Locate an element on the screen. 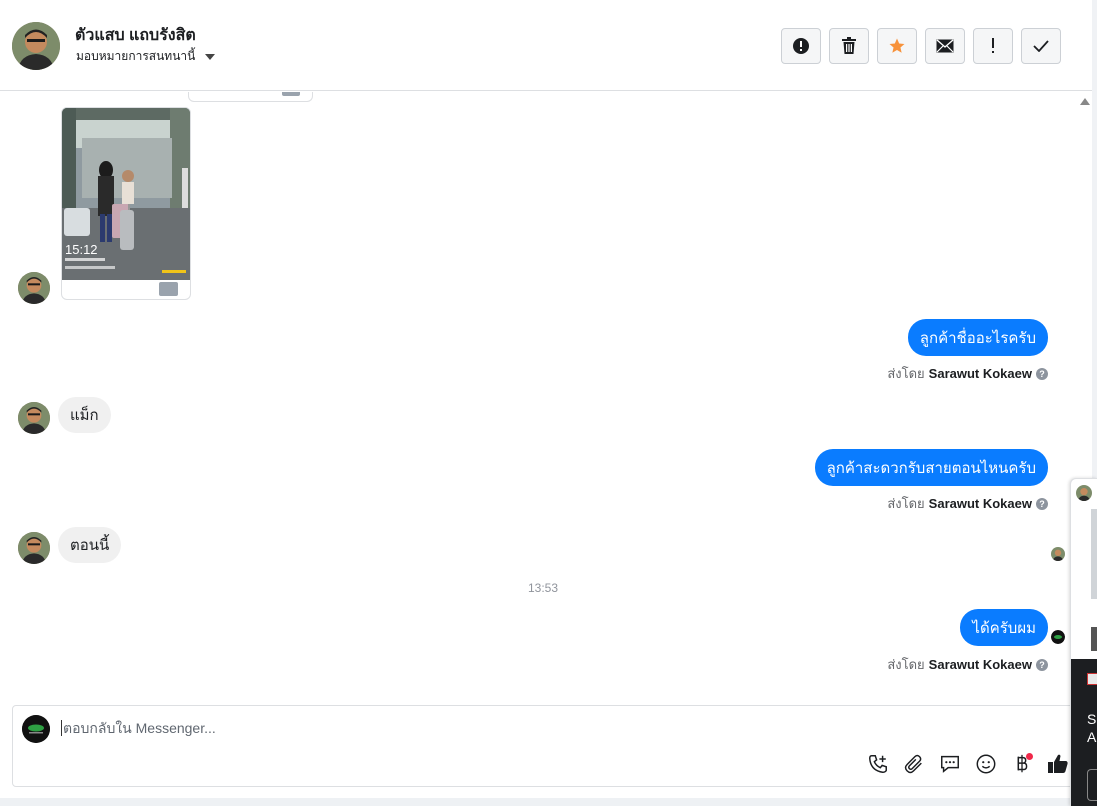 The width and height of the screenshot is (1097, 806). contact-avatar is located at coordinates (36, 46).